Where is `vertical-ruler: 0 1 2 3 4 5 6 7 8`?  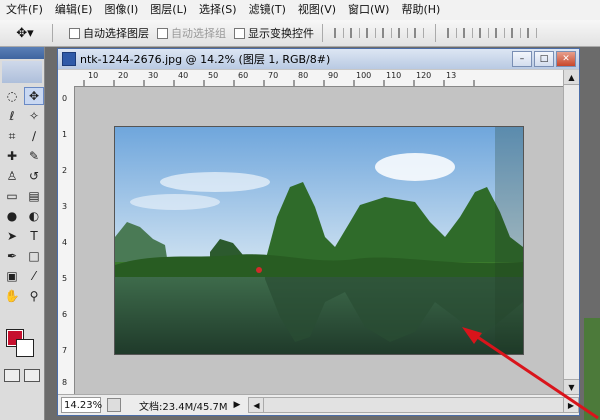
vertical-ruler: 0 1 2 3 4 5 6 7 8 is located at coordinates (66, 240).